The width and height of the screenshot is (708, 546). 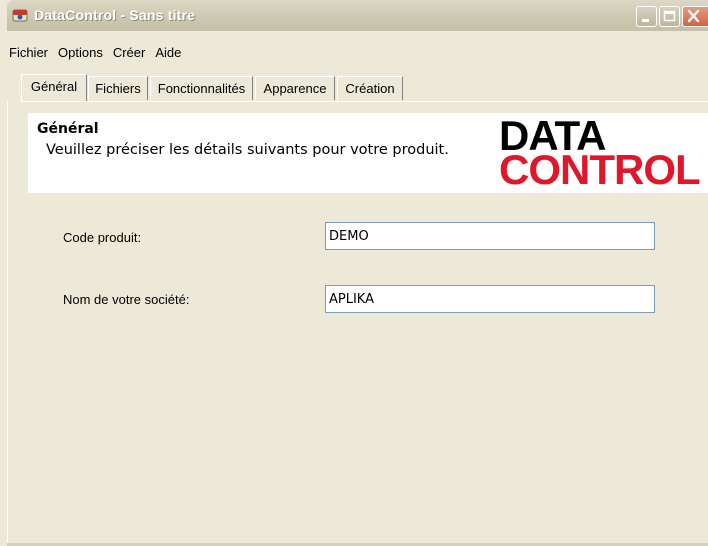 I want to click on tab-creation: Création, so click(x=370, y=88).